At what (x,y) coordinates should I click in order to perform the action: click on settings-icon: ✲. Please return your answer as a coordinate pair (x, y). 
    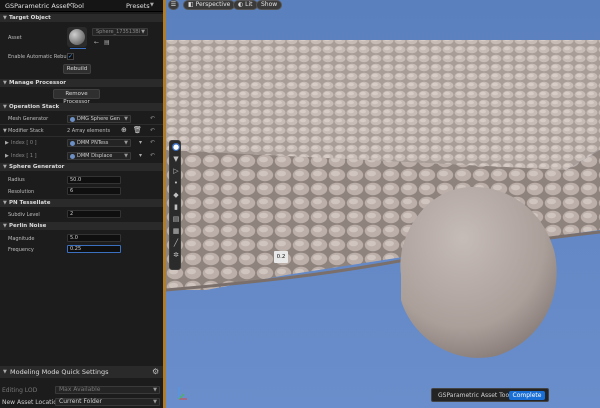
    Looking at the image, I should click on (176, 255).